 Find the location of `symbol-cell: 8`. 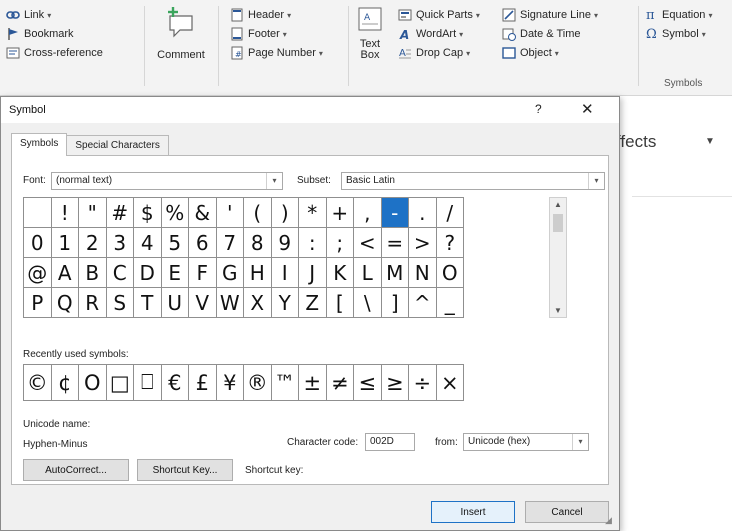

symbol-cell: 8 is located at coordinates (258, 243).